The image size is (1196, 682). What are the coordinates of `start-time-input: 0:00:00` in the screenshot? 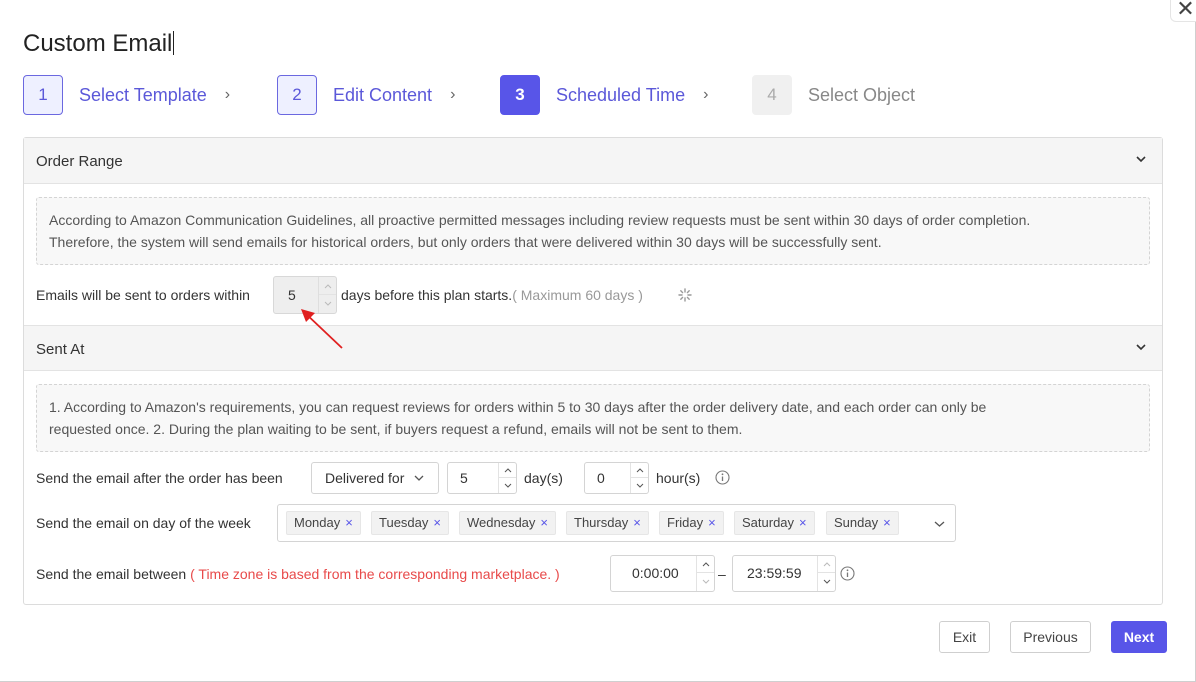 It's located at (662, 573).